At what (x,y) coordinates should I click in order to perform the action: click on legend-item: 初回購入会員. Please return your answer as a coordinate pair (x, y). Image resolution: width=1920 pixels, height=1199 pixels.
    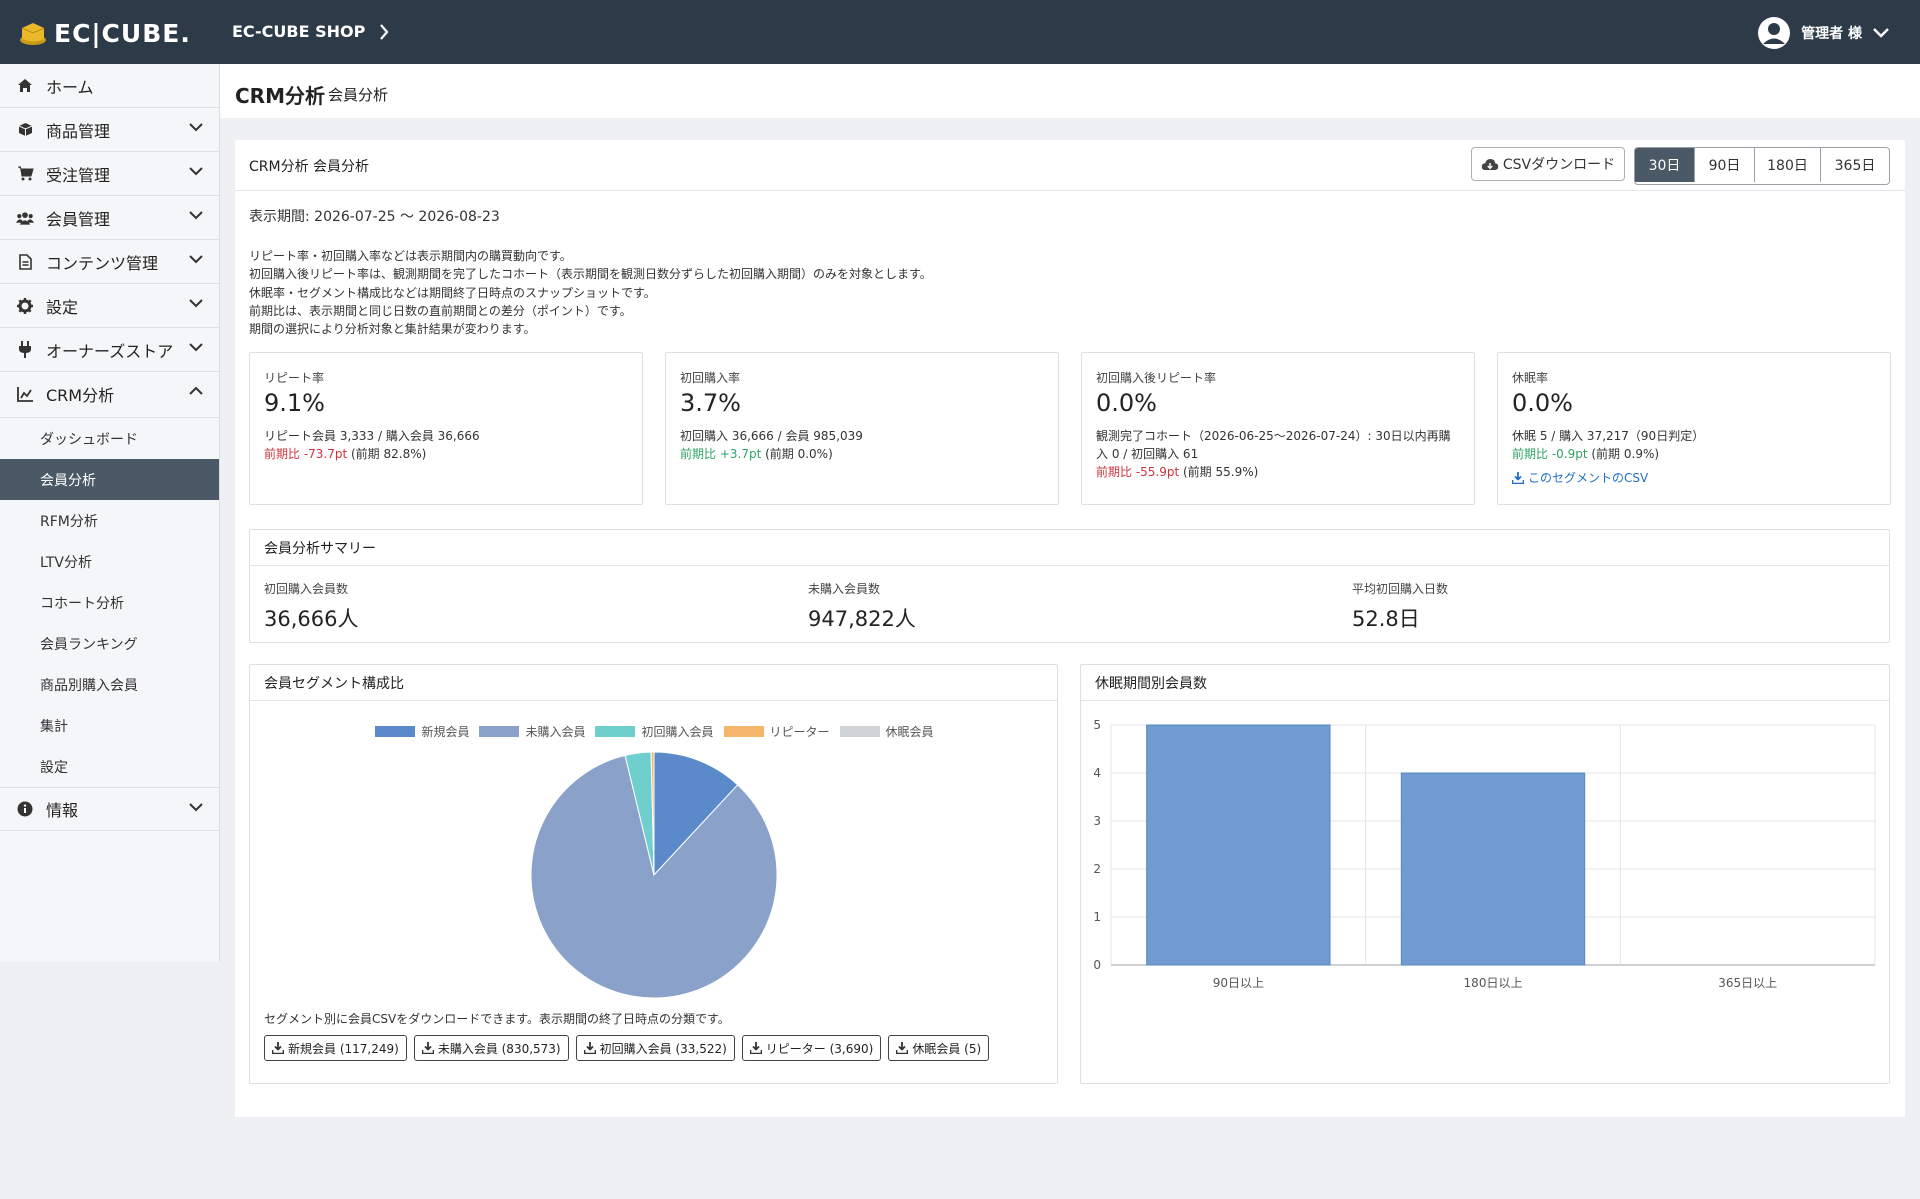
    Looking at the image, I should click on (654, 731).